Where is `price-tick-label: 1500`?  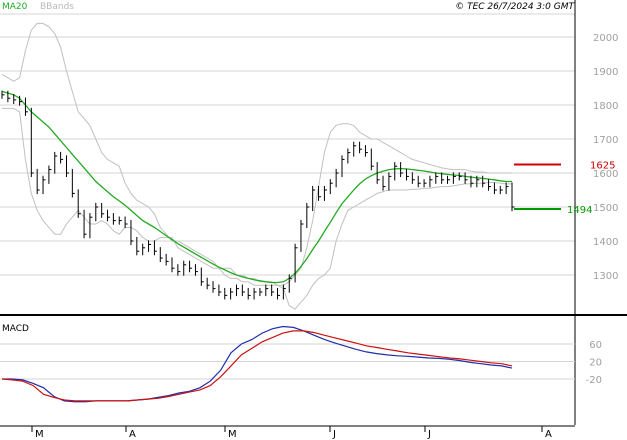
price-tick-label: 1500 is located at coordinates (605, 208).